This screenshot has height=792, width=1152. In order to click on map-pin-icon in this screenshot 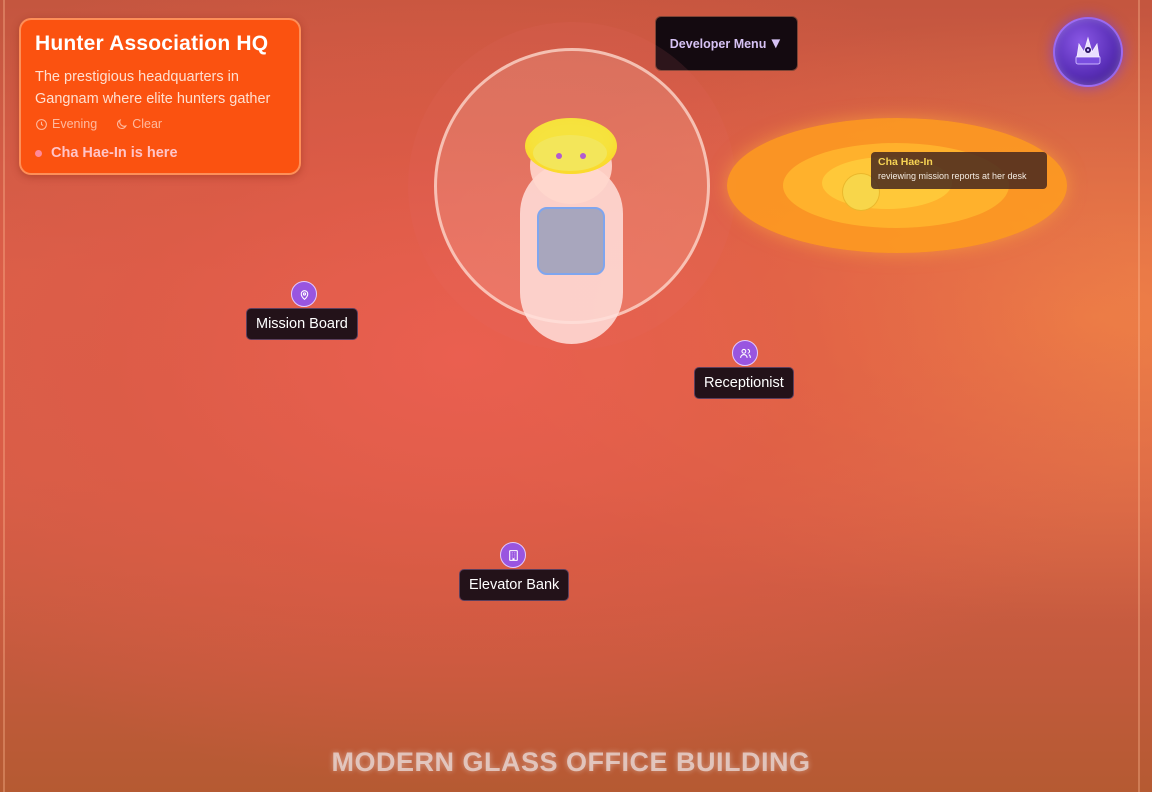, I will do `click(304, 294)`.